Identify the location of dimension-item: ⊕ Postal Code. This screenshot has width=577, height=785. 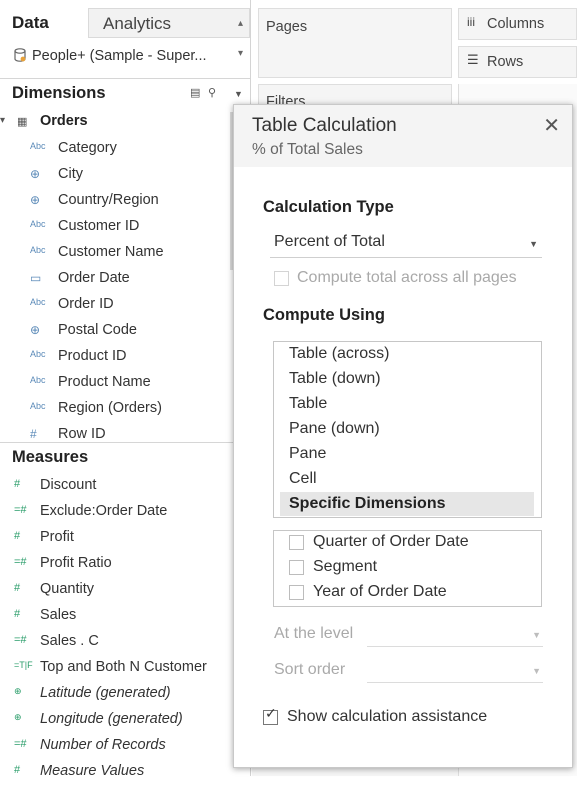
(116, 332).